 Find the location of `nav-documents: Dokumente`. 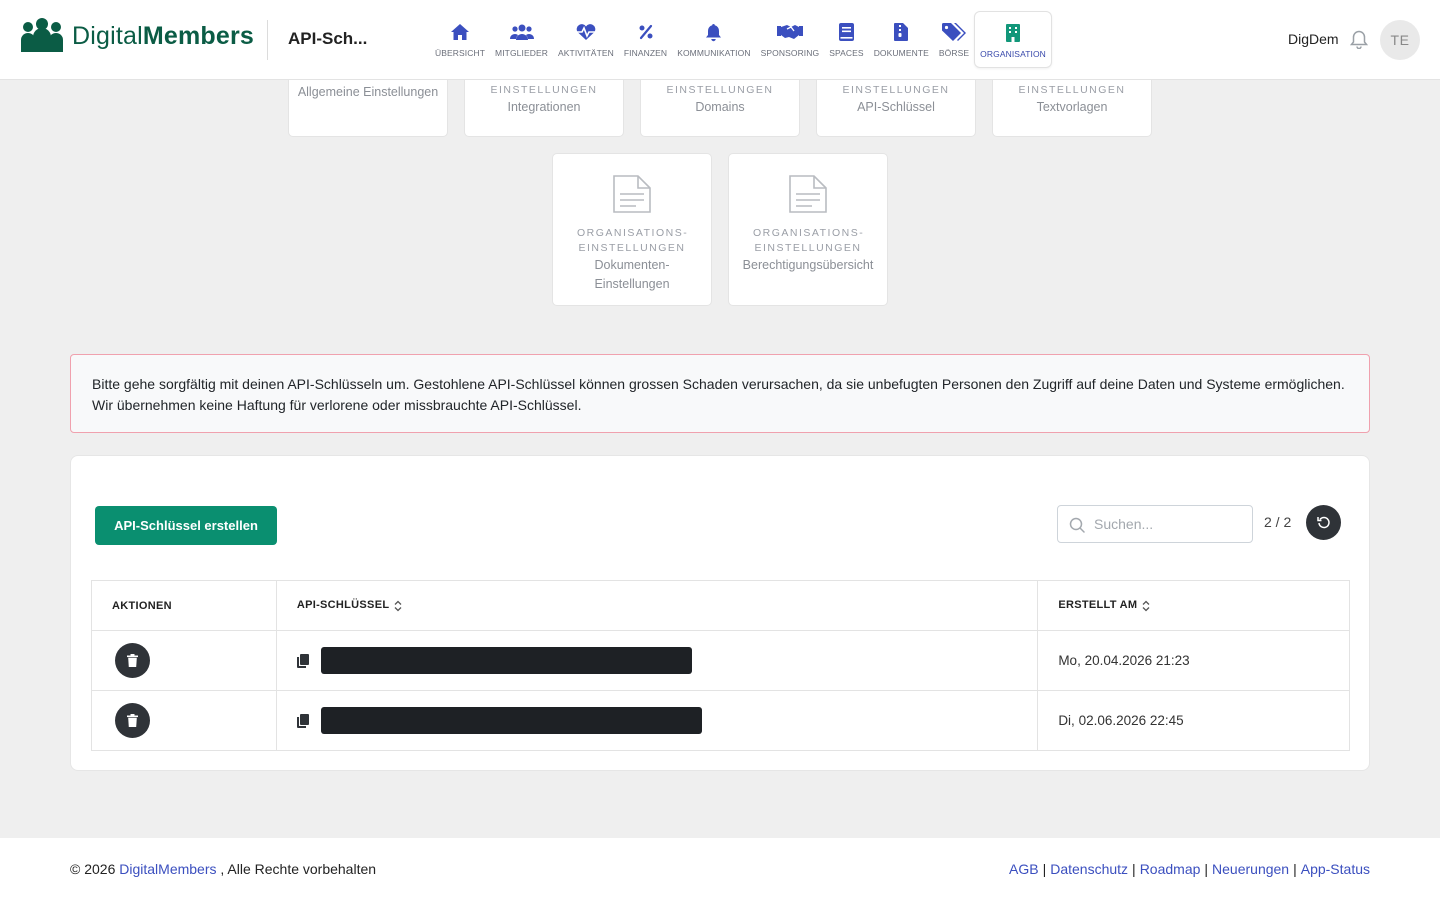

nav-documents: Dokumente is located at coordinates (901, 39).